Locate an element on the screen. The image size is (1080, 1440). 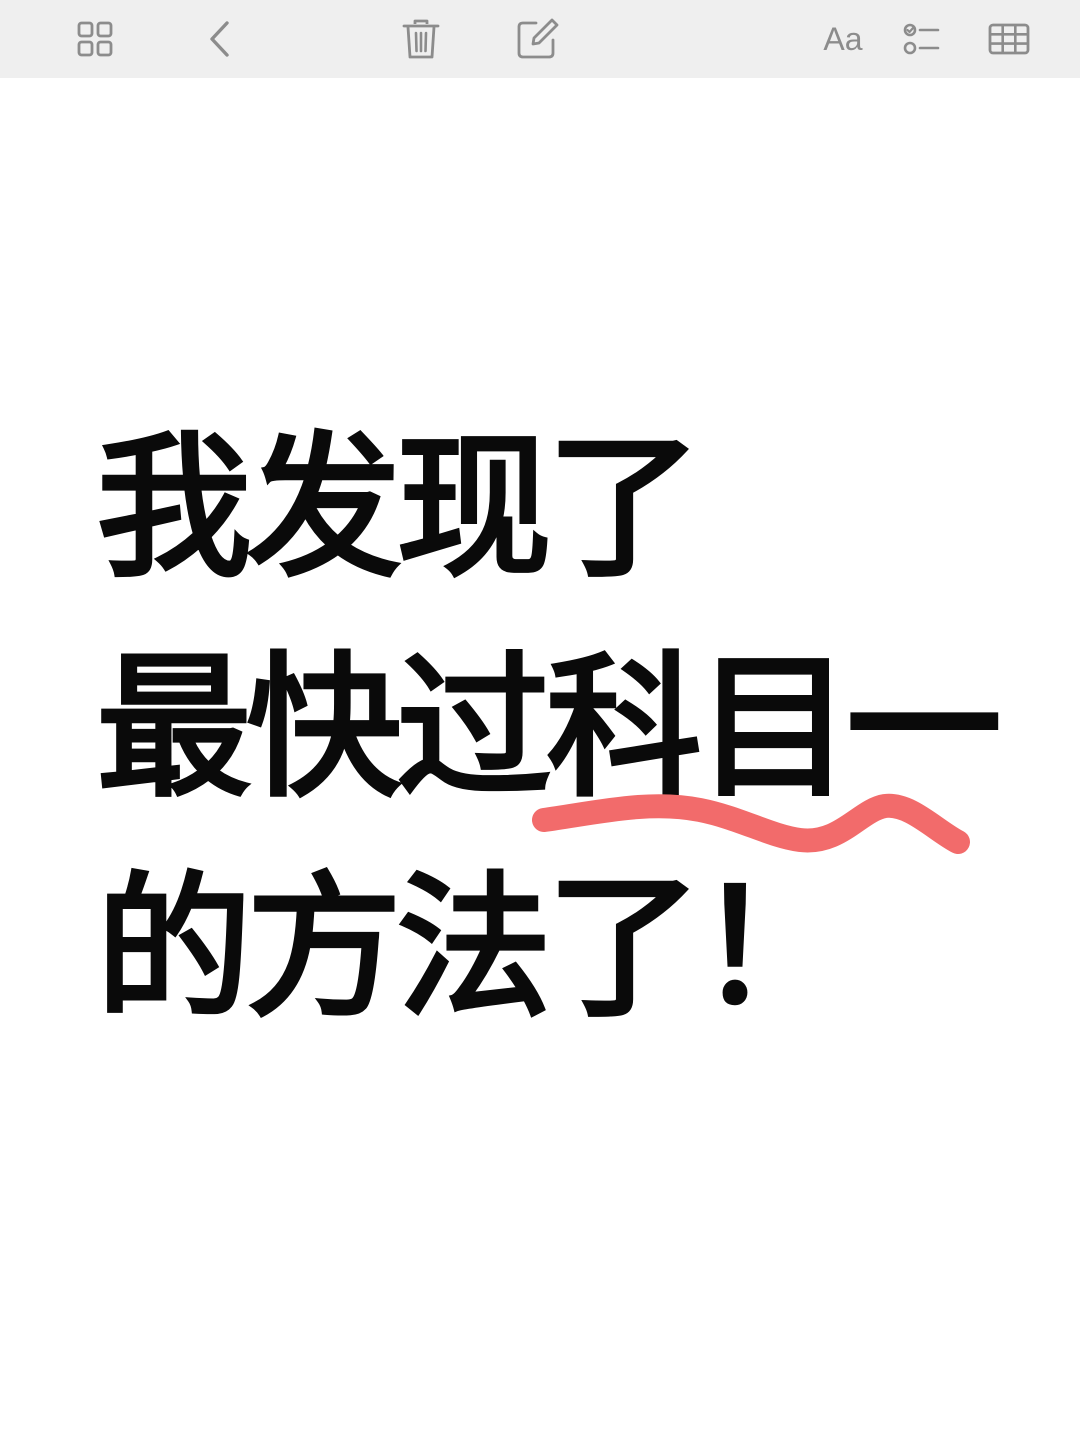
format-button: Aa is located at coordinates (843, 39).